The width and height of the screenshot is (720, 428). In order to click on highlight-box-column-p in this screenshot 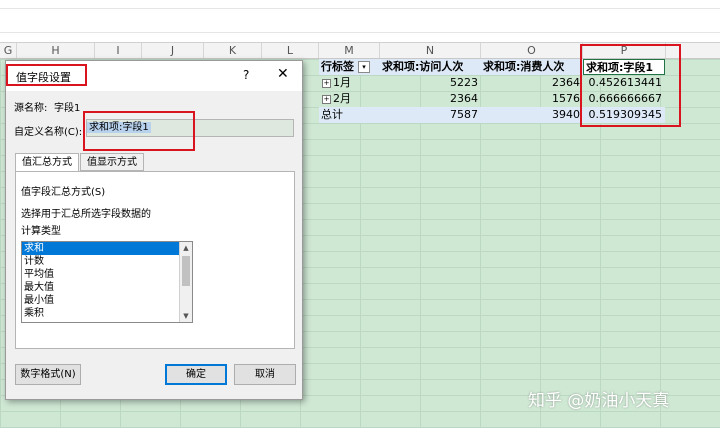, I will do `click(630, 85)`.